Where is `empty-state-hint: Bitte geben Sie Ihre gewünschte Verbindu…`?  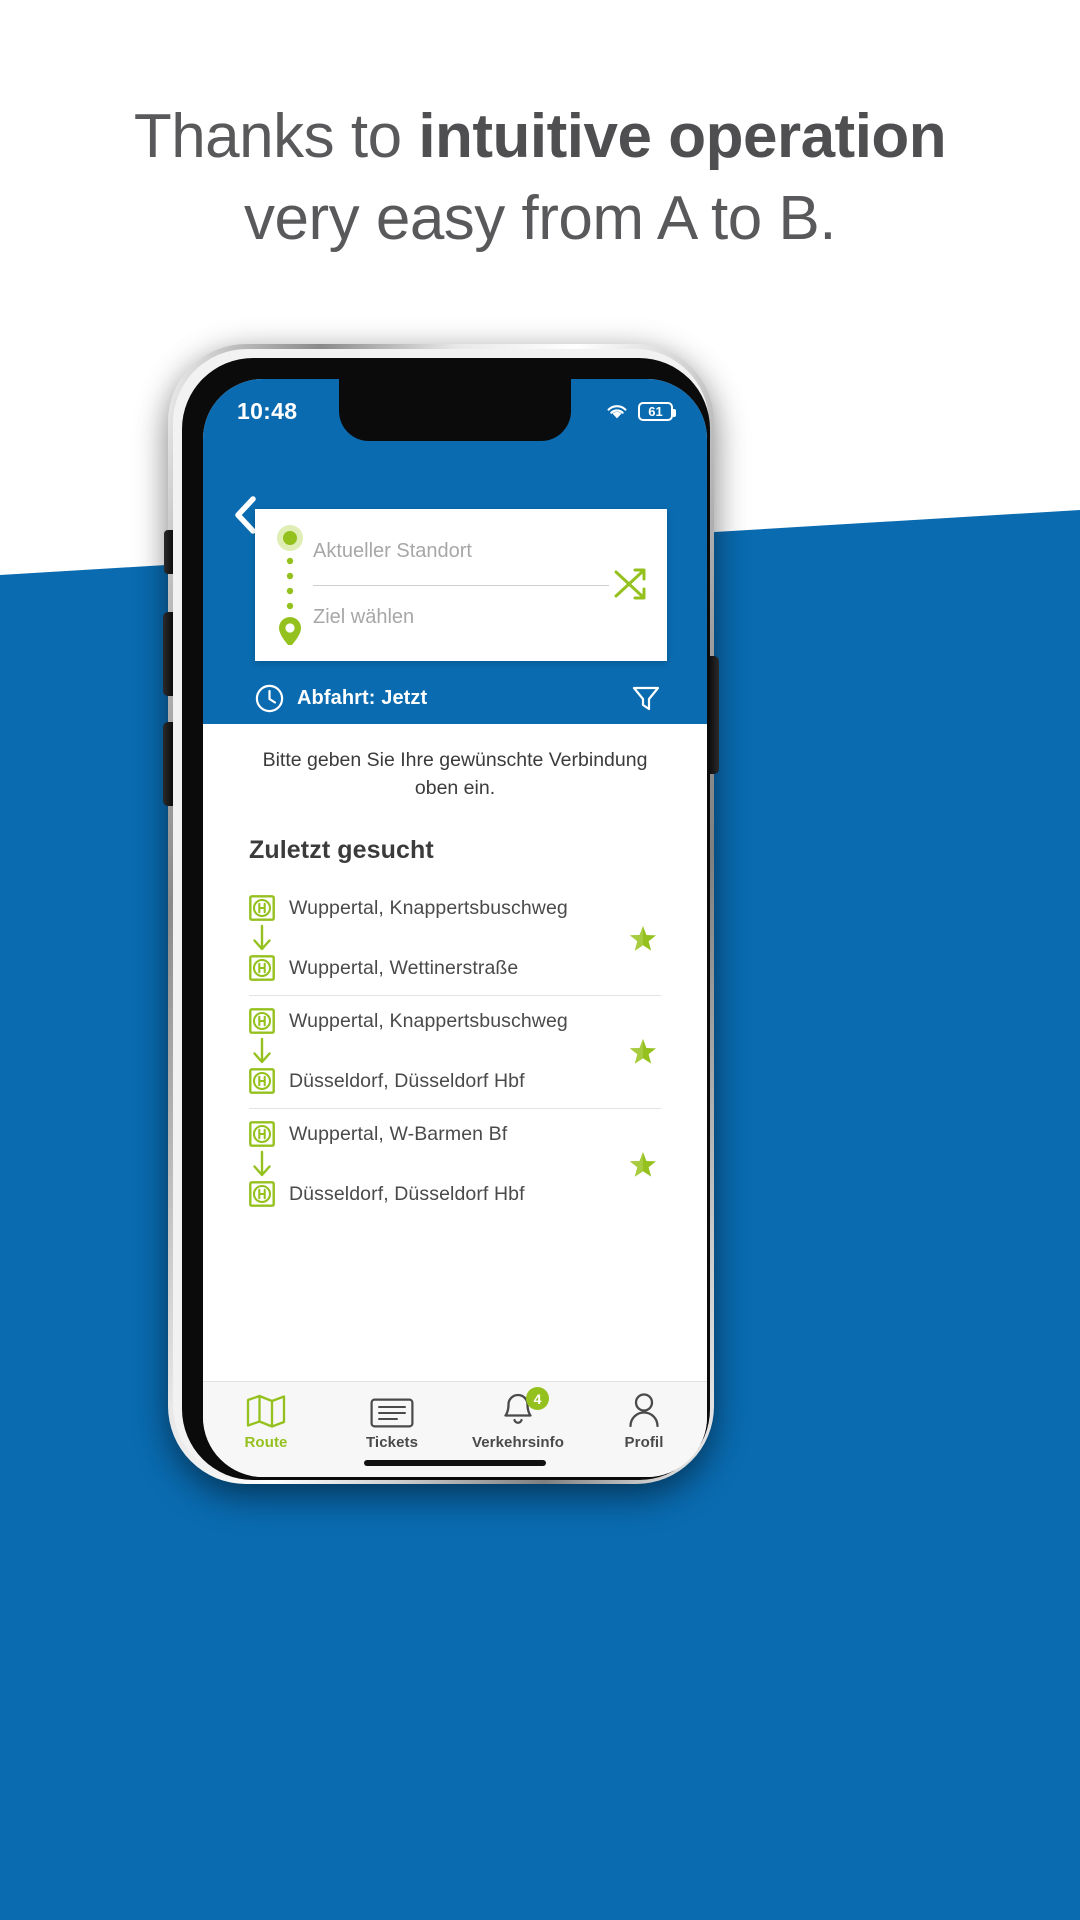 empty-state-hint: Bitte geben Sie Ihre gewünschte Verbindu… is located at coordinates (455, 774).